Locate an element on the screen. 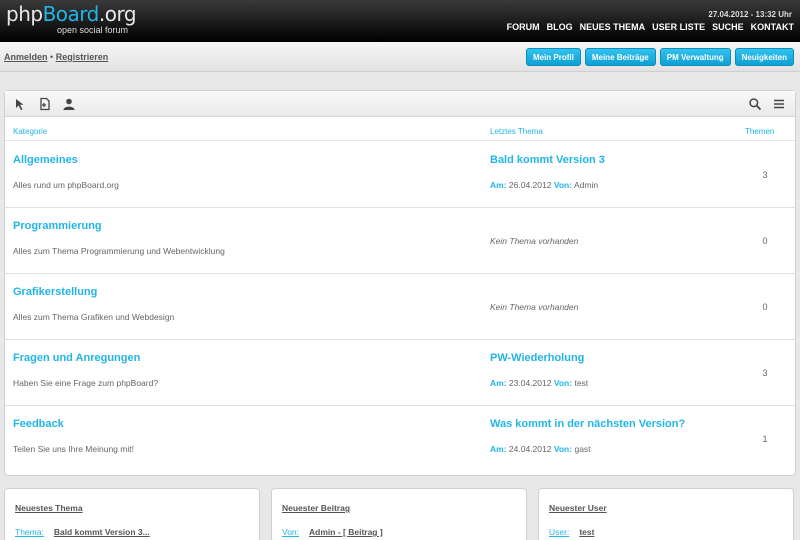  newest-user-title: Neuester User is located at coordinates (578, 508).